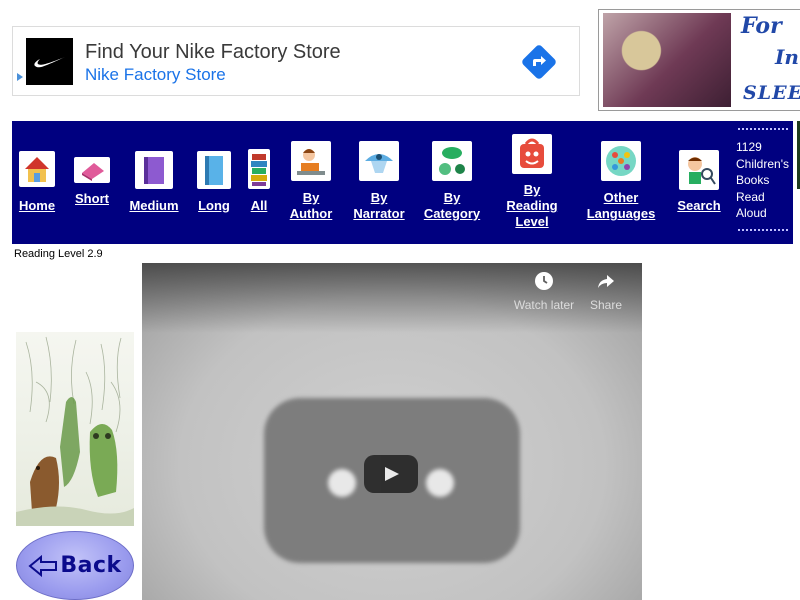 The height and width of the screenshot is (600, 800). Describe the element at coordinates (213, 52) in the screenshot. I see `ad-headline: Find Your Nike Factory Store` at that location.